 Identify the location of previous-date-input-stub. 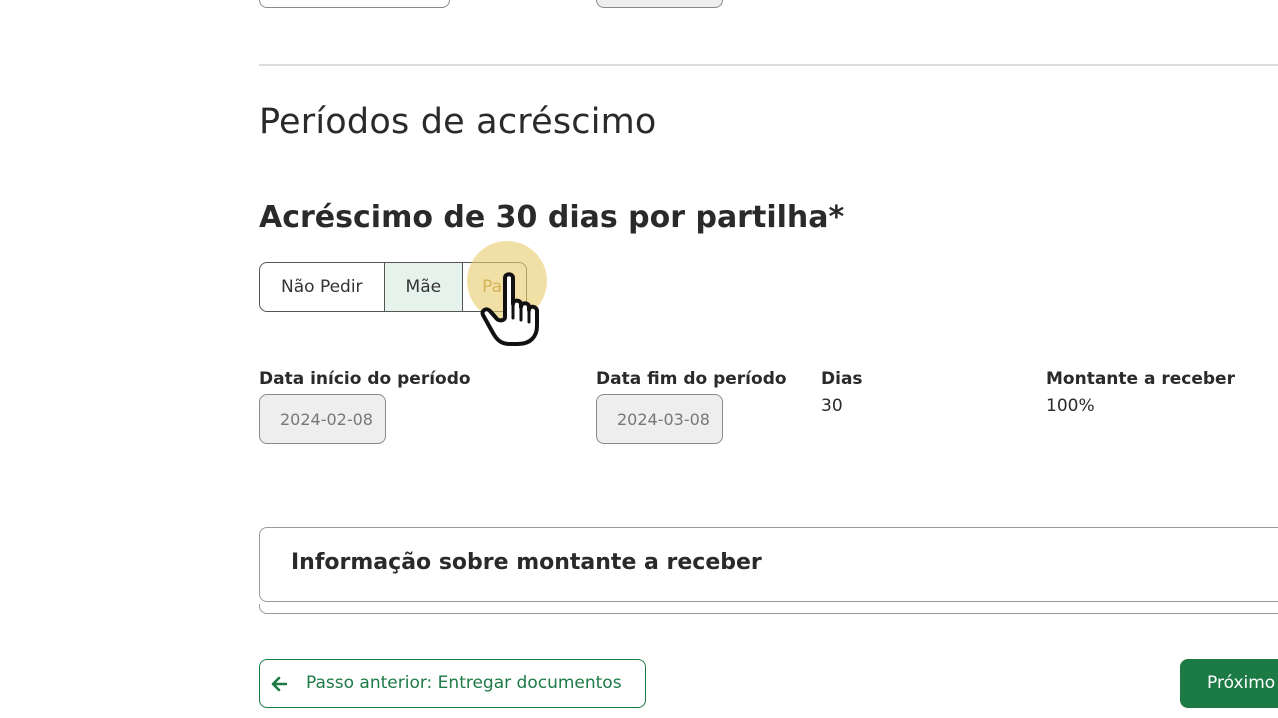
(659, 4).